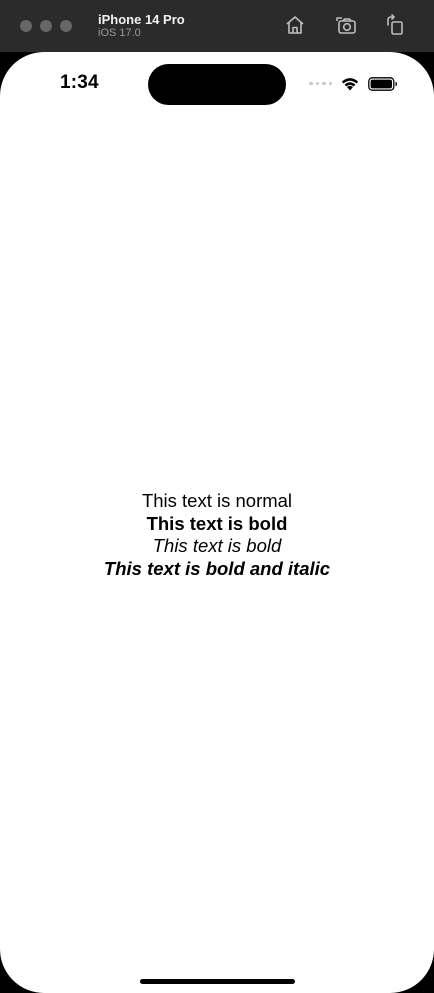 The height and width of the screenshot is (993, 434). I want to click on rotate-button, so click(395, 25).